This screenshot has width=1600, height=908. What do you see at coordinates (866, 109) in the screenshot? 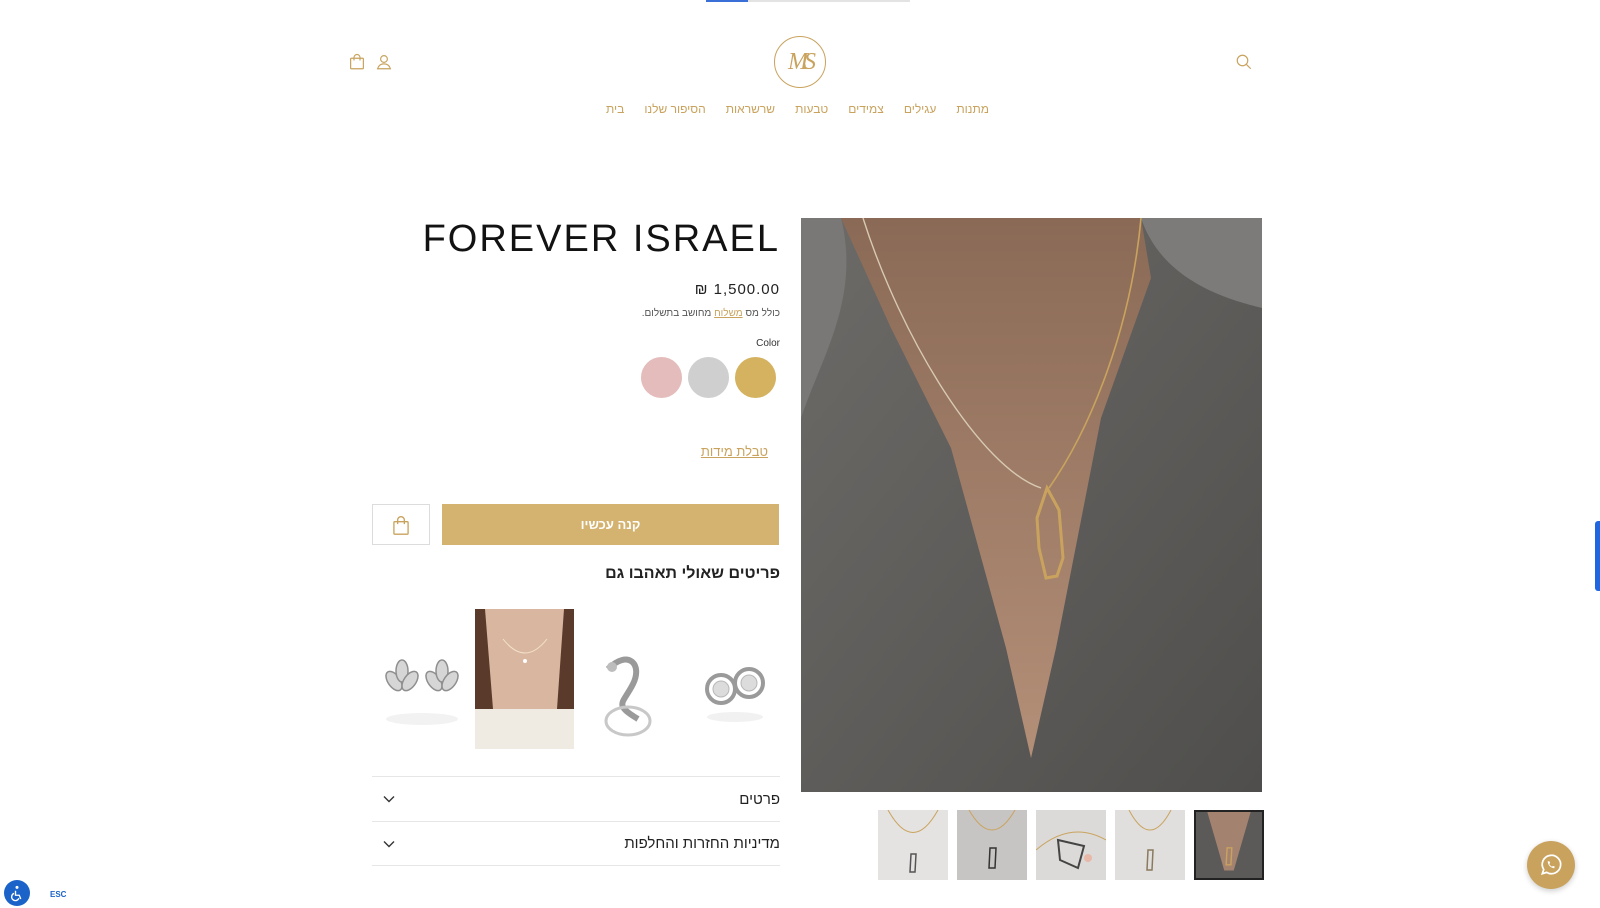
I see `nav-item-bracelets: צמידים` at bounding box center [866, 109].